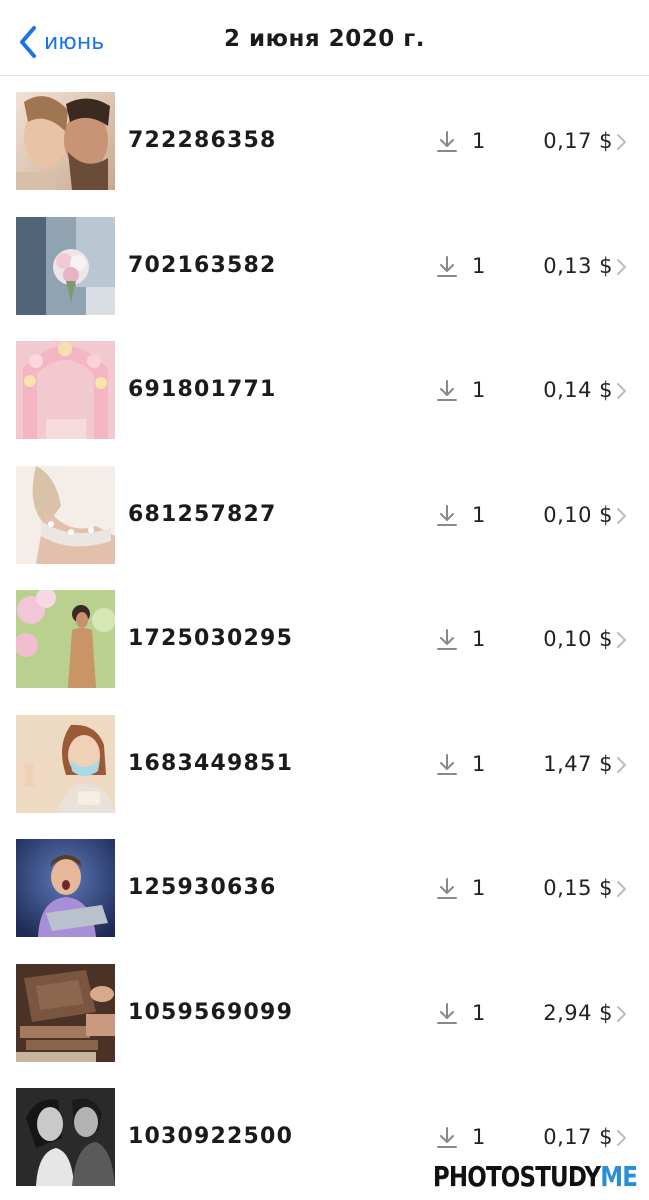  Describe the element at coordinates (324, 1013) in the screenshot. I see `list-item: 1059569099 1 2,94 $` at that location.